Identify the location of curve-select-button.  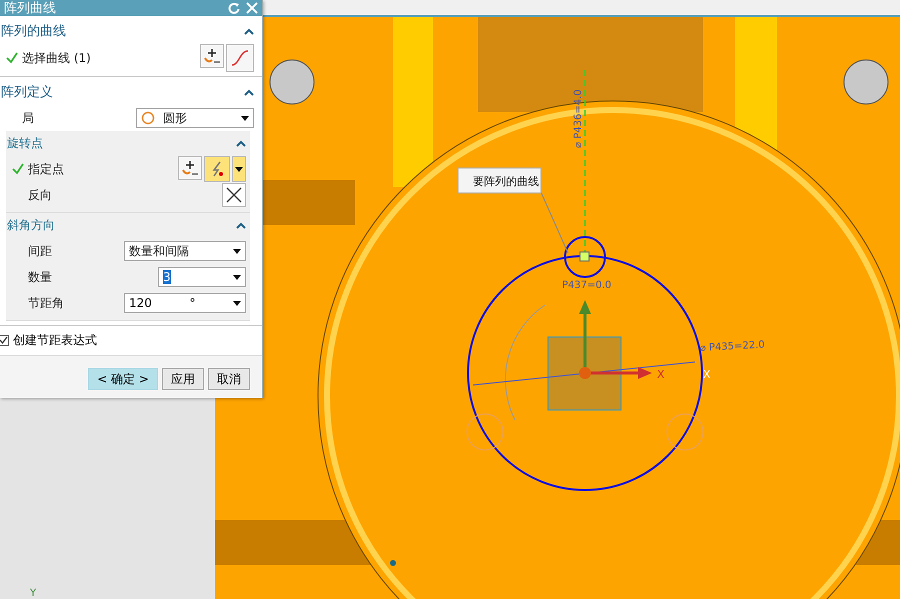
(240, 58).